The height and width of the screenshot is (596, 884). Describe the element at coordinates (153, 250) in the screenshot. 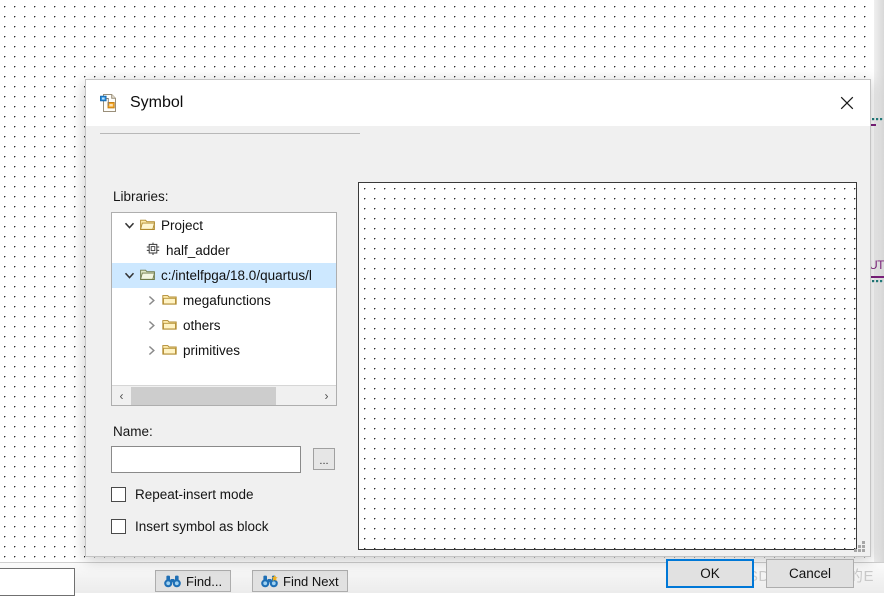

I see `symbol-block-icon` at that location.